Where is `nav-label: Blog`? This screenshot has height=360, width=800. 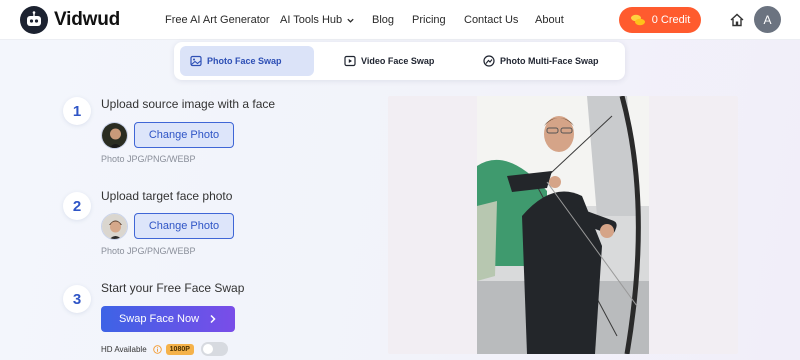
nav-label: Blog is located at coordinates (383, 20).